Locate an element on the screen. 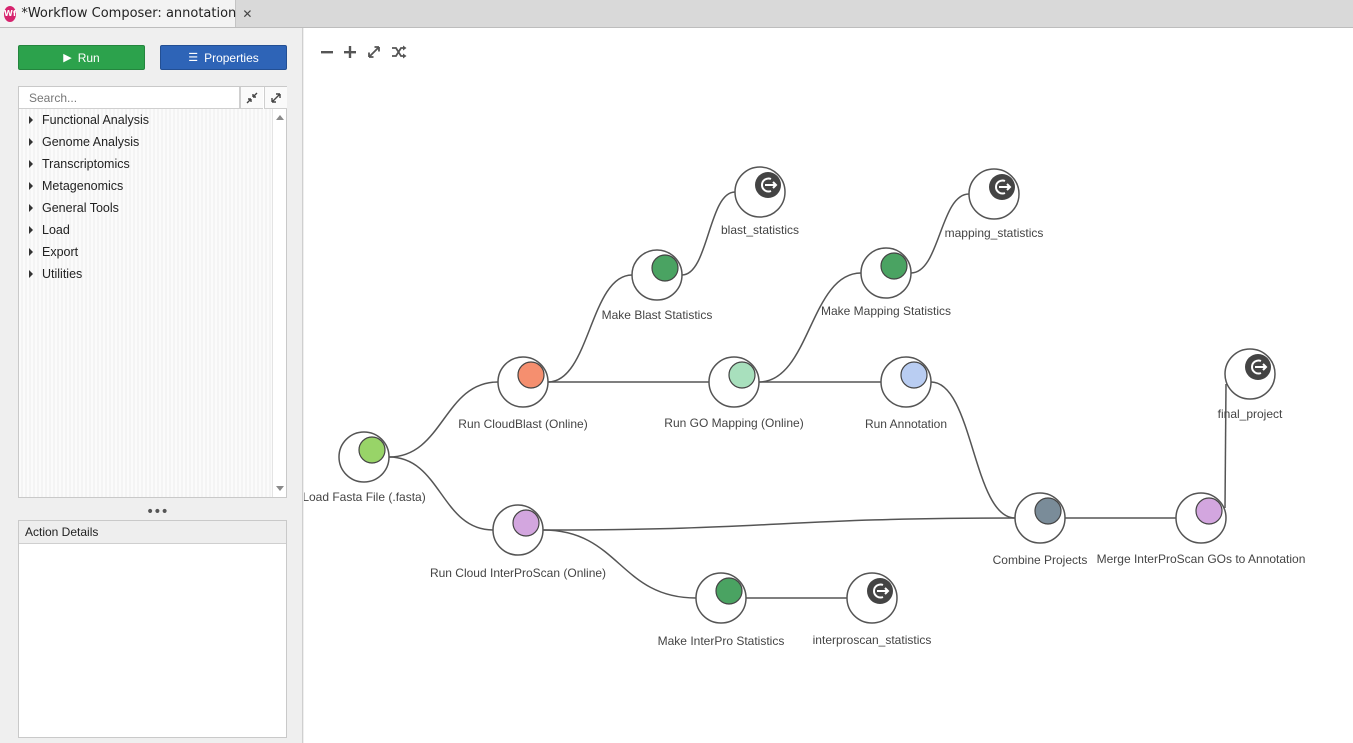  tree-scrollbar is located at coordinates (279, 303).